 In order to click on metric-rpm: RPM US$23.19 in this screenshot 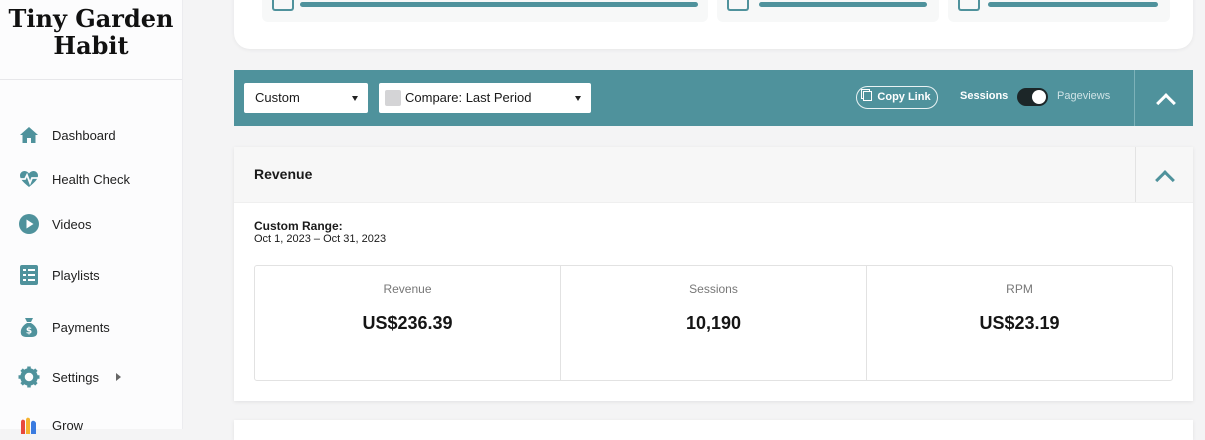, I will do `click(1019, 323)`.